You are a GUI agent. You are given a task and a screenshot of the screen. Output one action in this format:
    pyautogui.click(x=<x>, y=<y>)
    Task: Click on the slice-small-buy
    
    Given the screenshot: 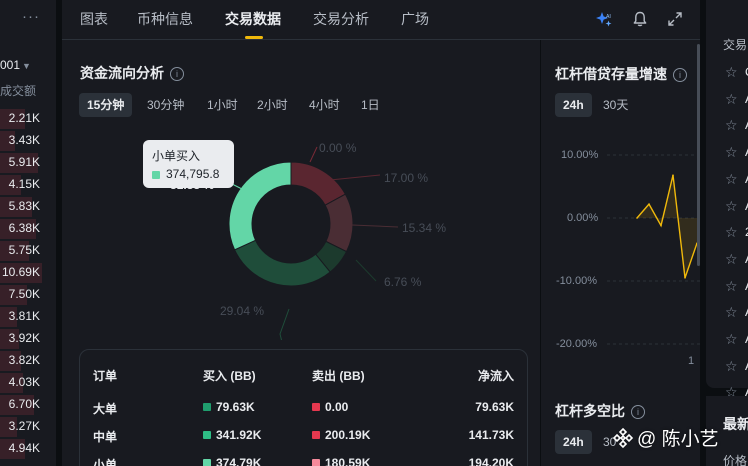 What is the action you would take?
    pyautogui.click(x=260, y=206)
    